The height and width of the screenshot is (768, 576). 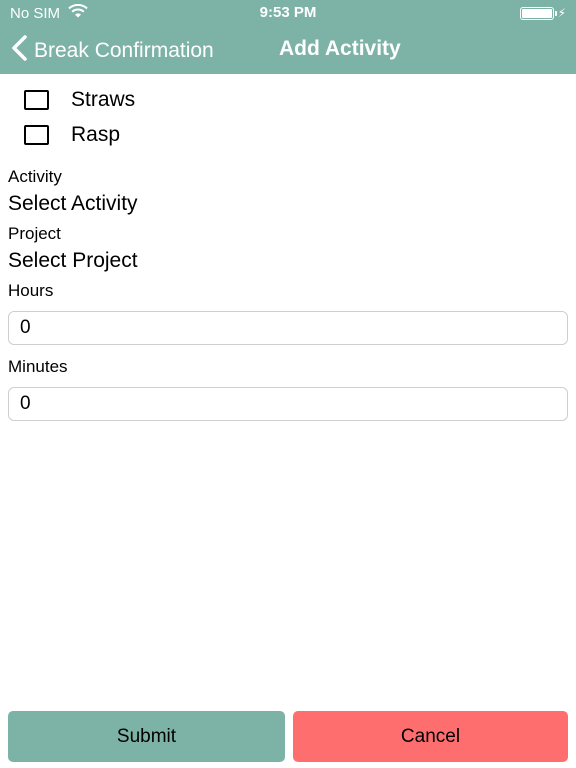 What do you see at coordinates (561, 13) in the screenshot?
I see `charging-bolt-icon: ⚡` at bounding box center [561, 13].